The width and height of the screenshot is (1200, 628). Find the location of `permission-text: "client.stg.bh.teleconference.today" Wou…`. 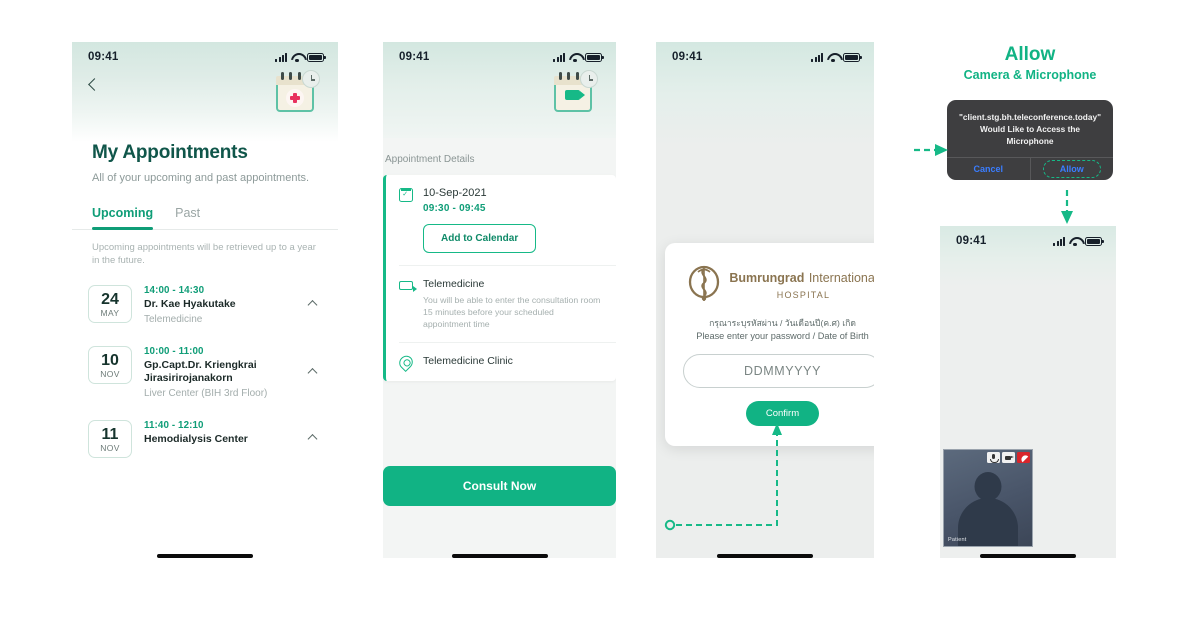

permission-text: "client.stg.bh.teleconference.today" Wou… is located at coordinates (1030, 129).